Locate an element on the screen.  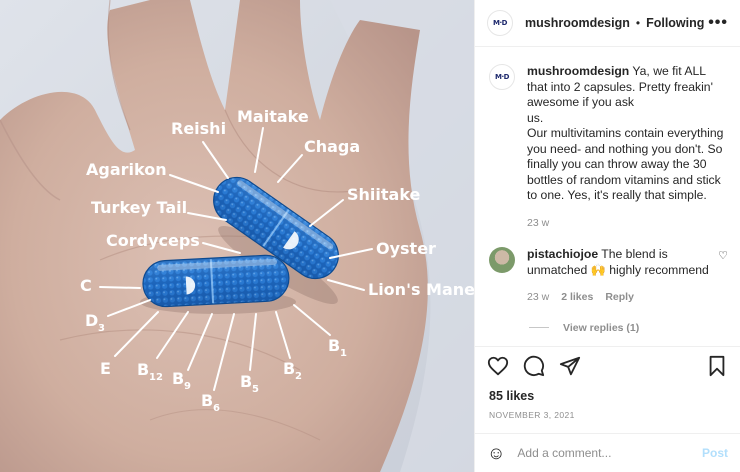
svg-text: 5 is located at coordinates (255, 389).